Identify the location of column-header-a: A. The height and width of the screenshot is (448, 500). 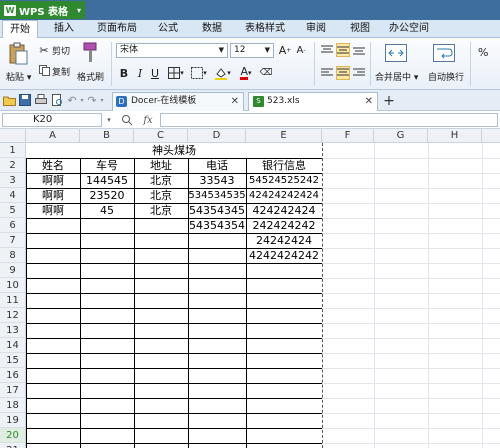
(53, 136).